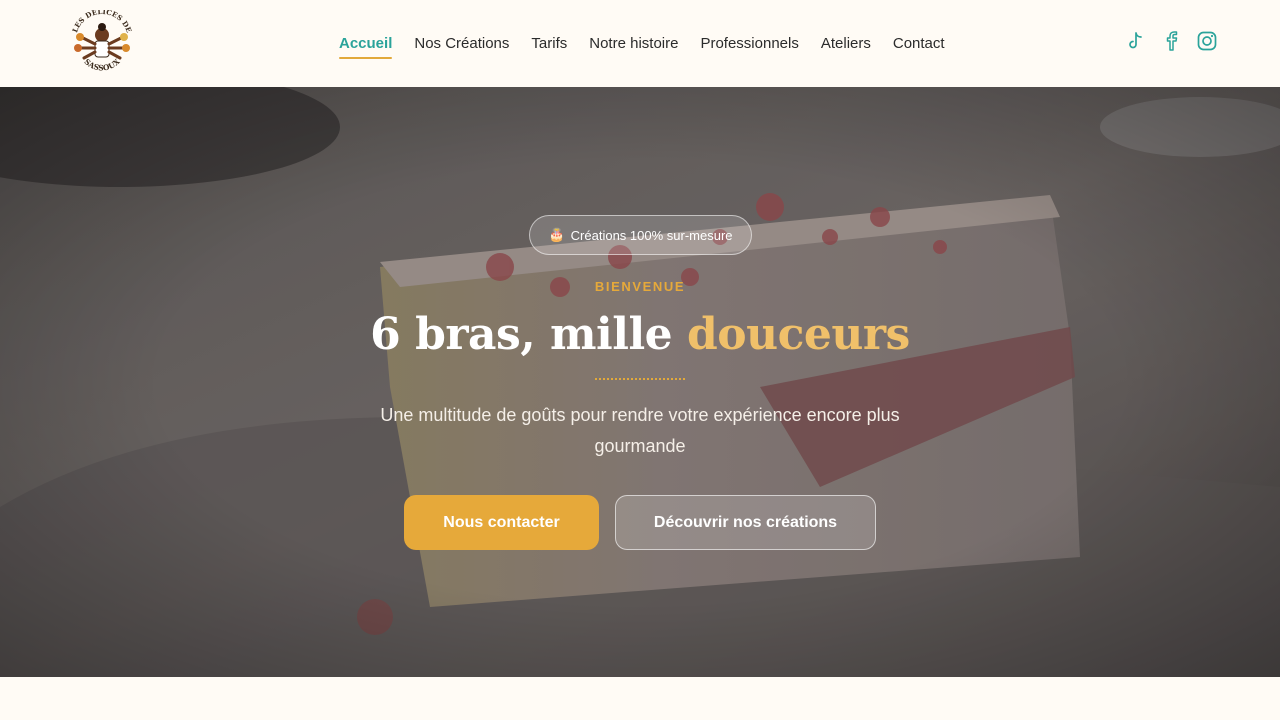 The width and height of the screenshot is (1280, 720). What do you see at coordinates (501, 522) in the screenshot?
I see `contact-button: Nous contacter` at bounding box center [501, 522].